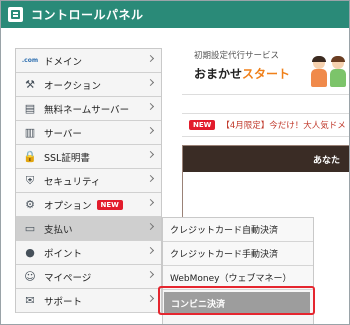  I want to click on control-panel-logo-icon, so click(15, 14).